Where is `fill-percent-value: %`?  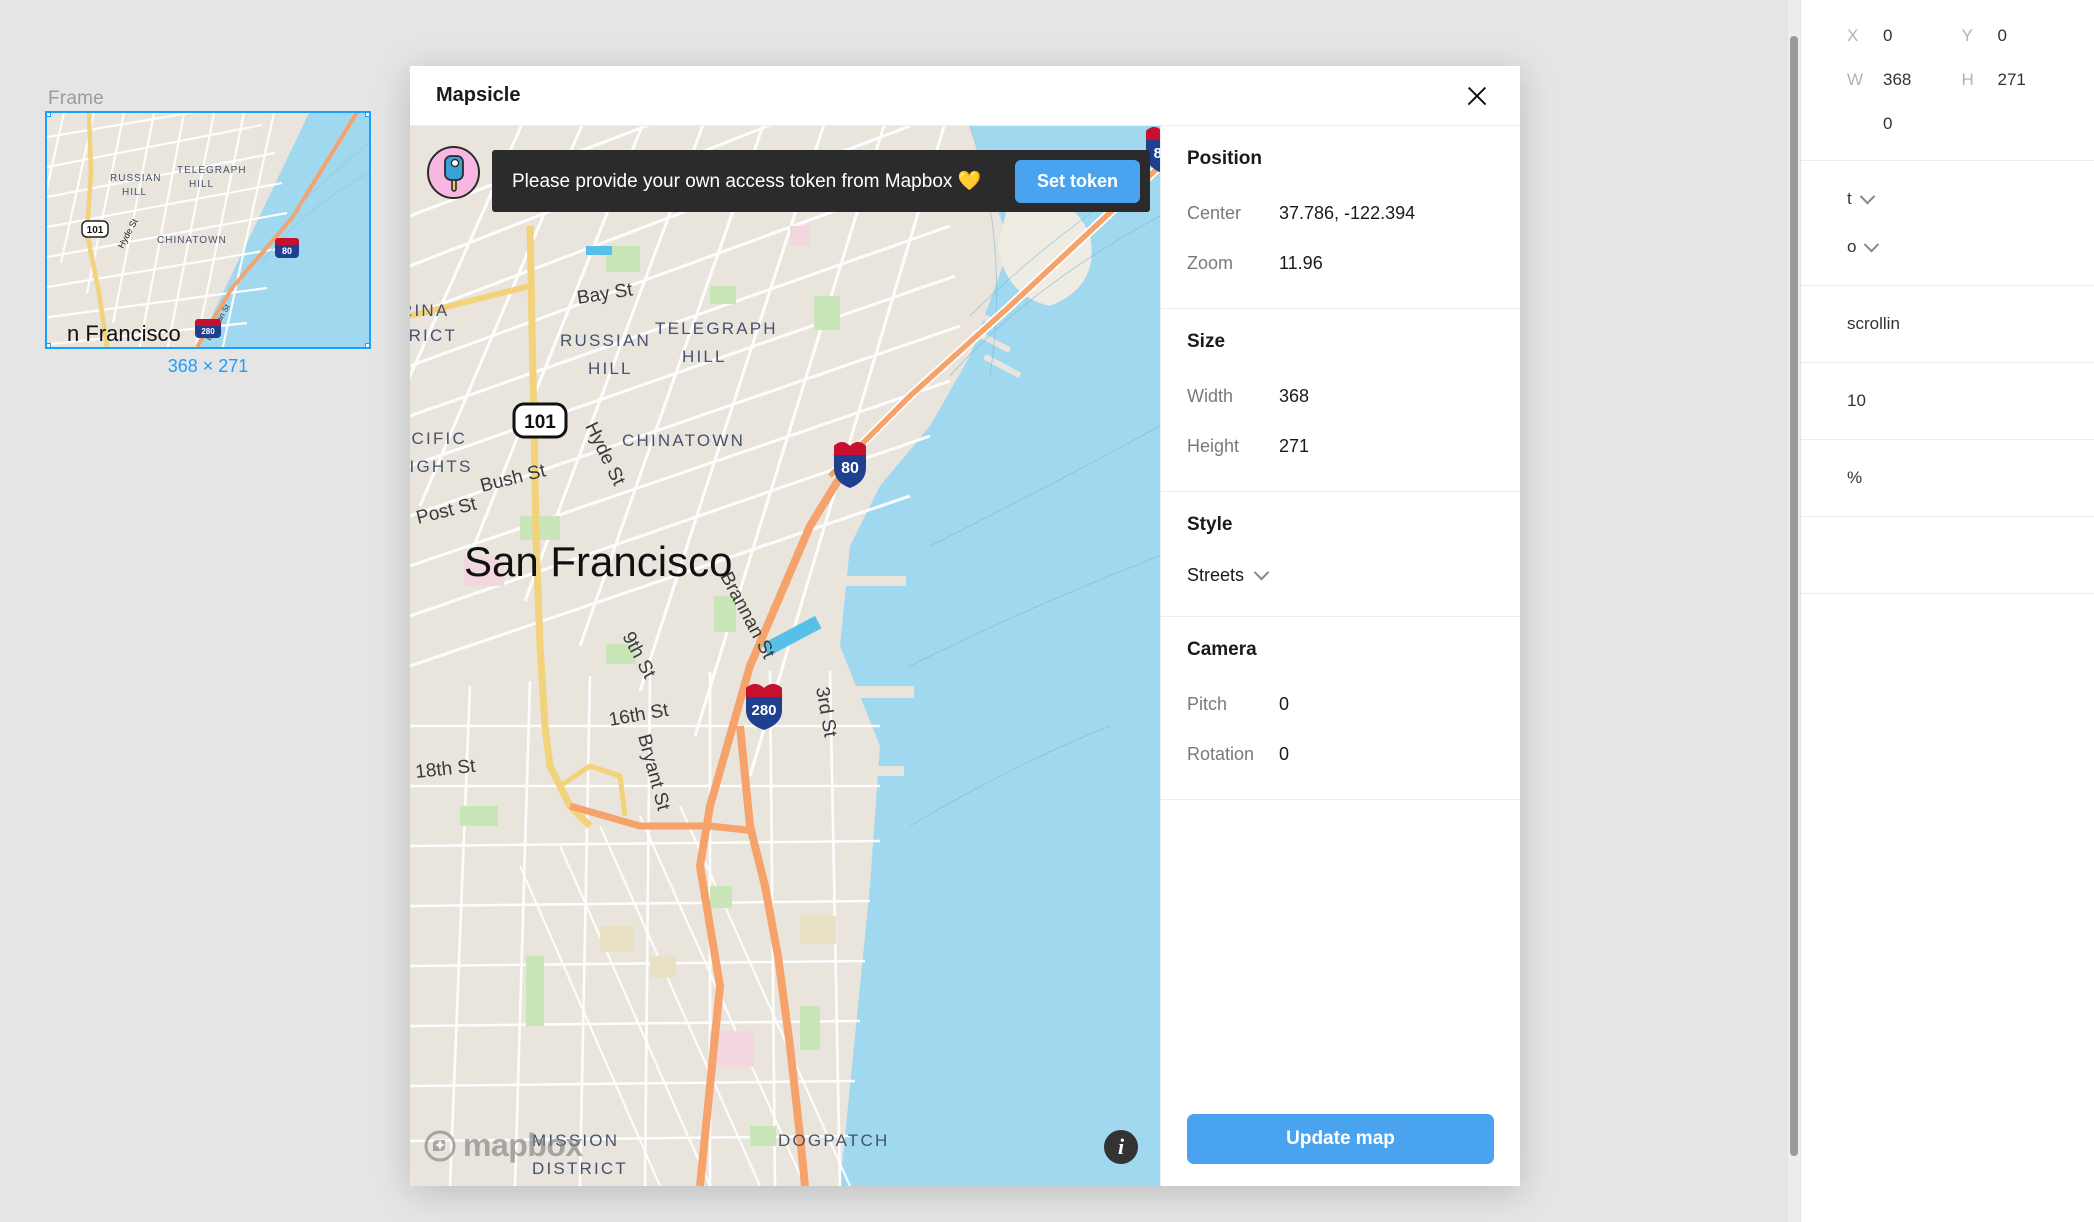
fill-percent-value: % is located at coordinates (1961, 478).